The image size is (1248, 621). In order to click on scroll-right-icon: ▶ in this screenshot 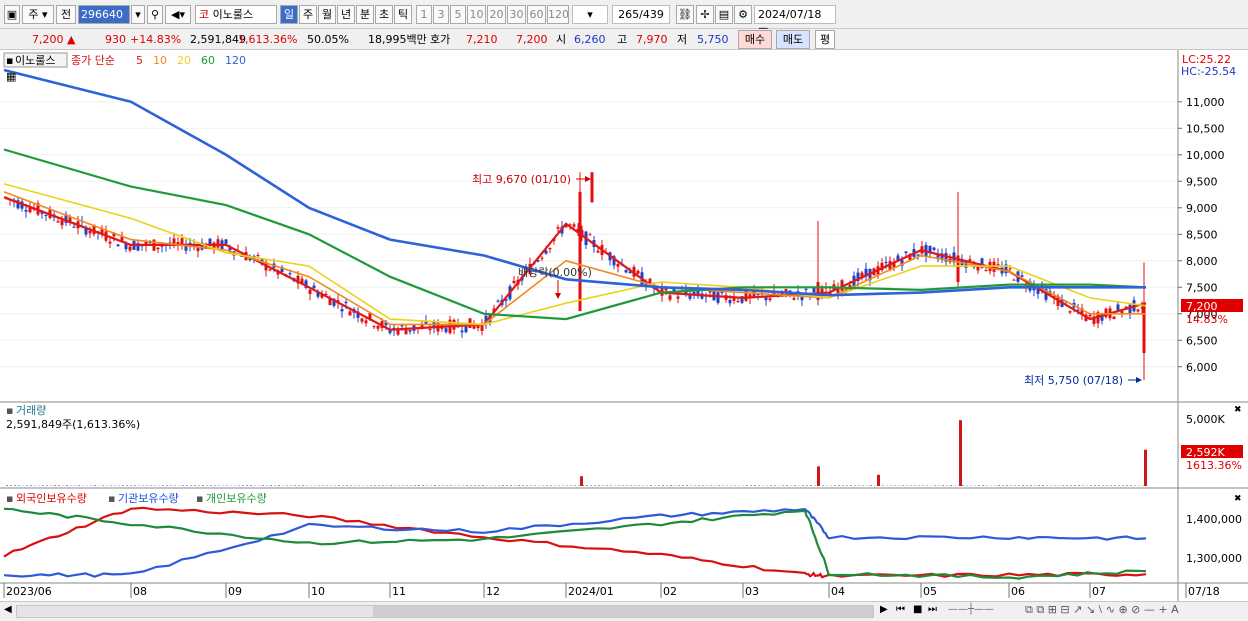, I will do `click(884, 609)`.